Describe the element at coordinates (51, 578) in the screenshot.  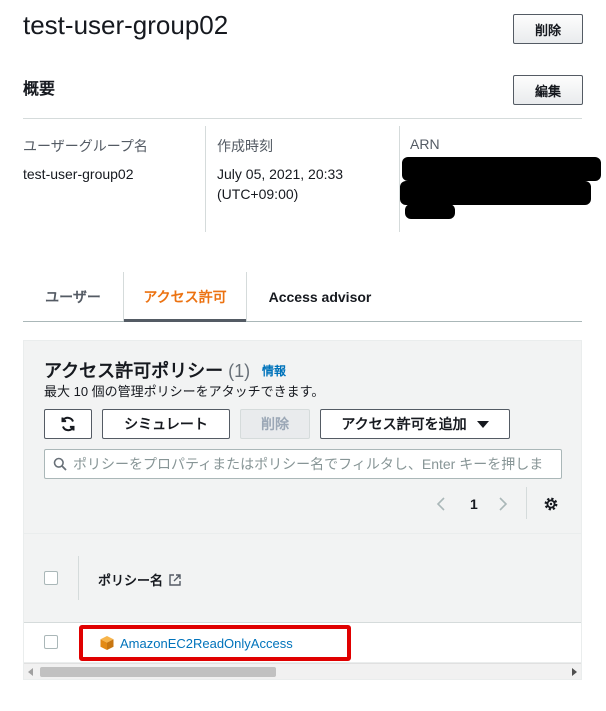
I see `select-all-checkbox` at that location.